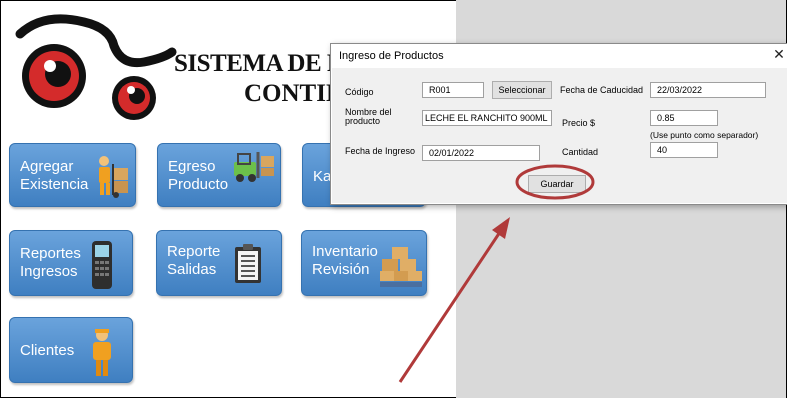  I want to click on guardar-button: Guardar, so click(557, 184).